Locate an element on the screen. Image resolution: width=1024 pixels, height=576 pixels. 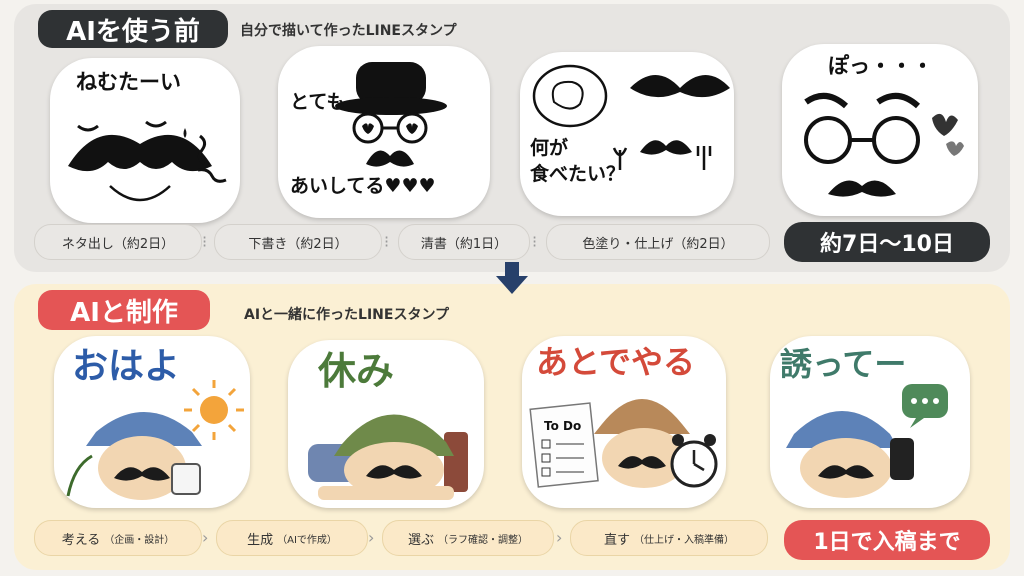
with-ai-tag: AIと制作 is located at coordinates (124, 310).